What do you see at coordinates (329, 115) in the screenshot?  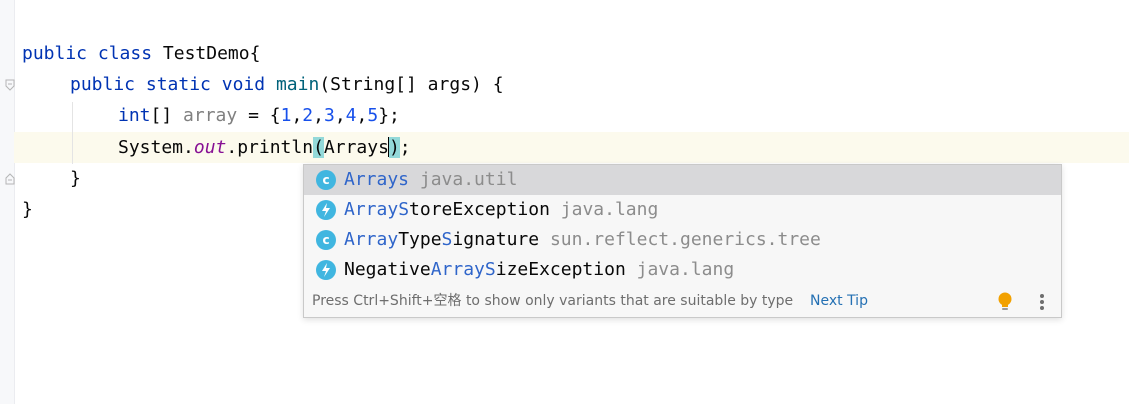 I see `number-literal: 3` at bounding box center [329, 115].